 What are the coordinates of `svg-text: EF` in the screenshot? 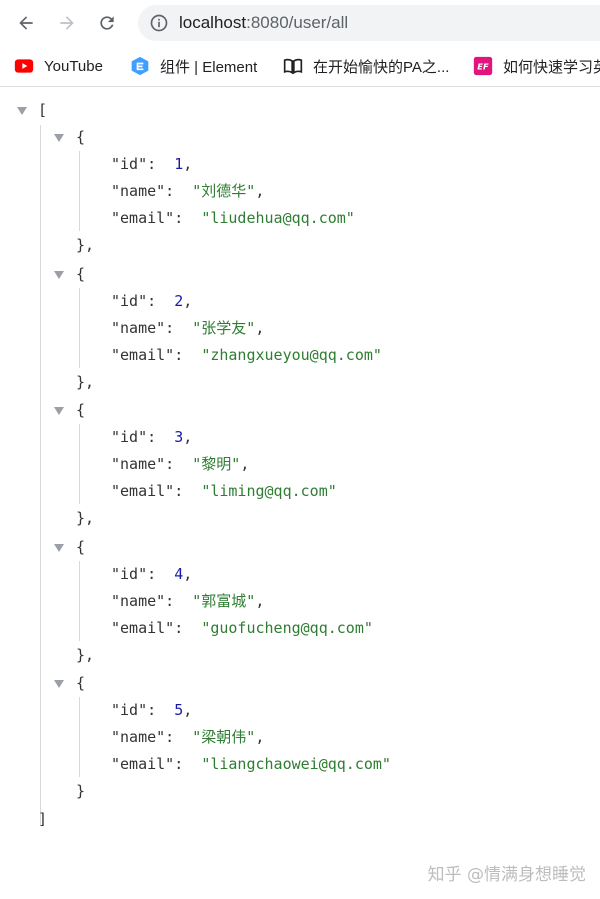 It's located at (483, 66).